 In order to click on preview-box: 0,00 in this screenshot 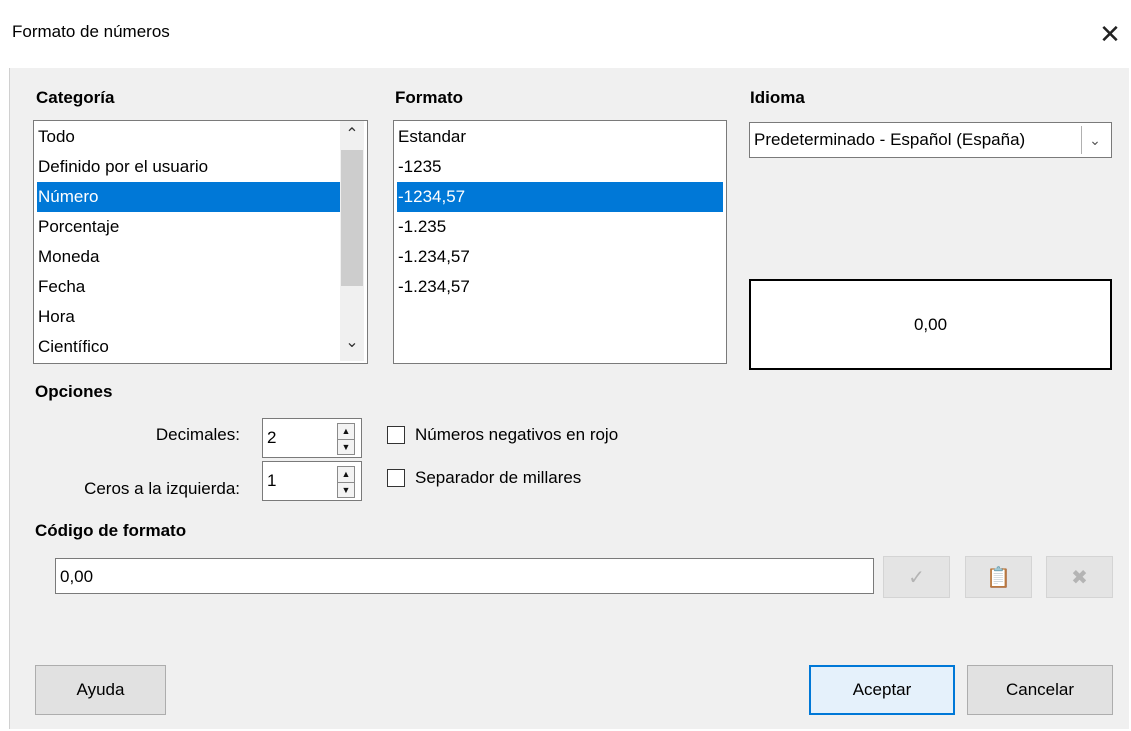, I will do `click(930, 324)`.